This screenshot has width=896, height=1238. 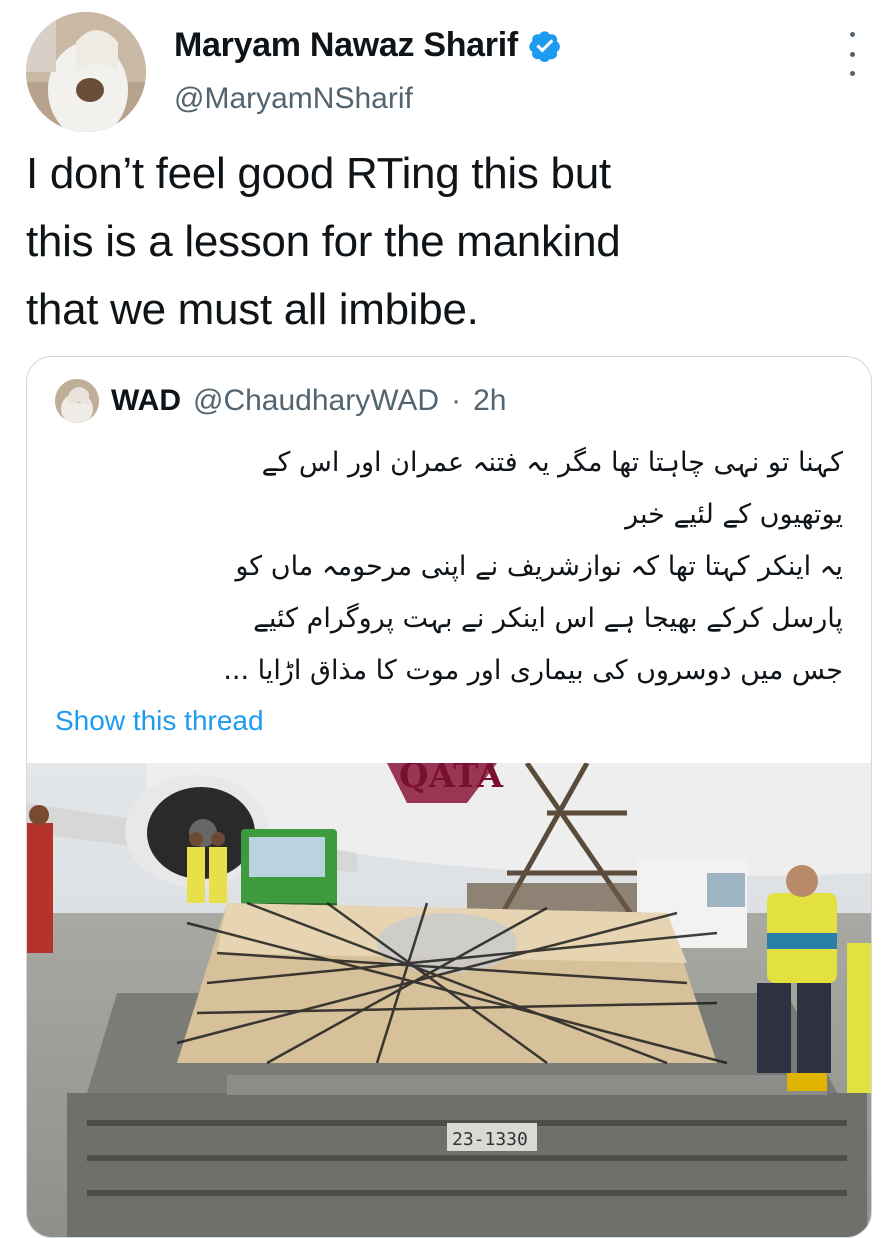 I want to click on tweet-text-line: this is a lesson for the mankind, so click(x=323, y=241).